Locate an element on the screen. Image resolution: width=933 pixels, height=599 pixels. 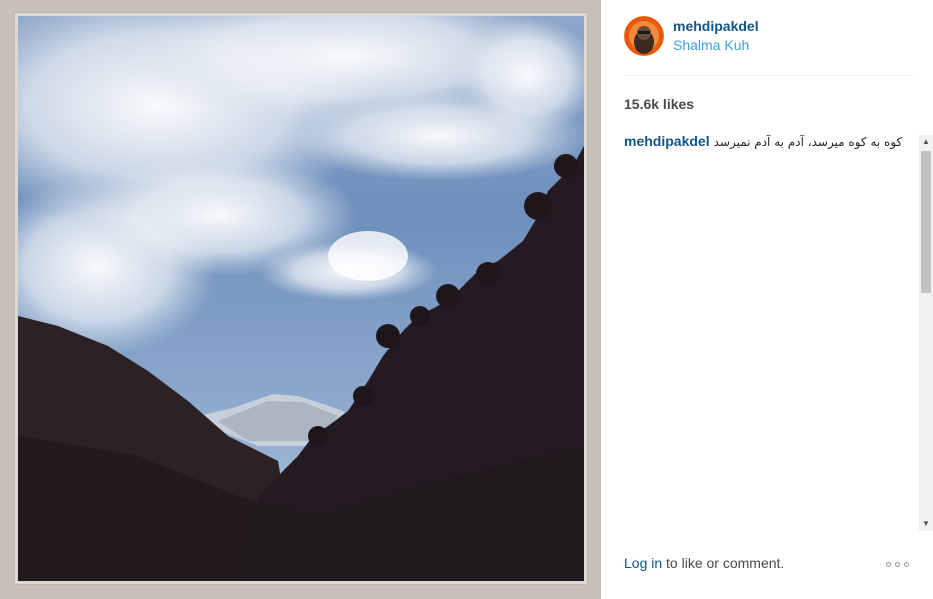
login-prompt: Log in to like or comment. is located at coordinates (704, 563).